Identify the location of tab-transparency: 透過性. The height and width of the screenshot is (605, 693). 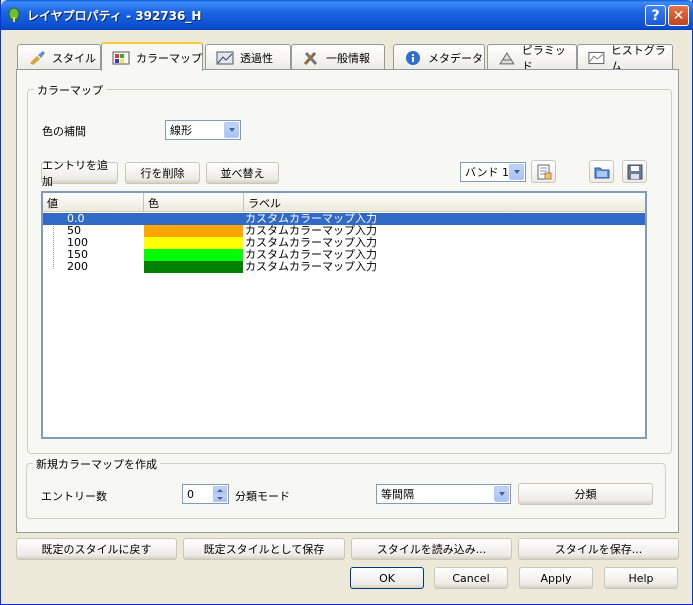
(248, 57).